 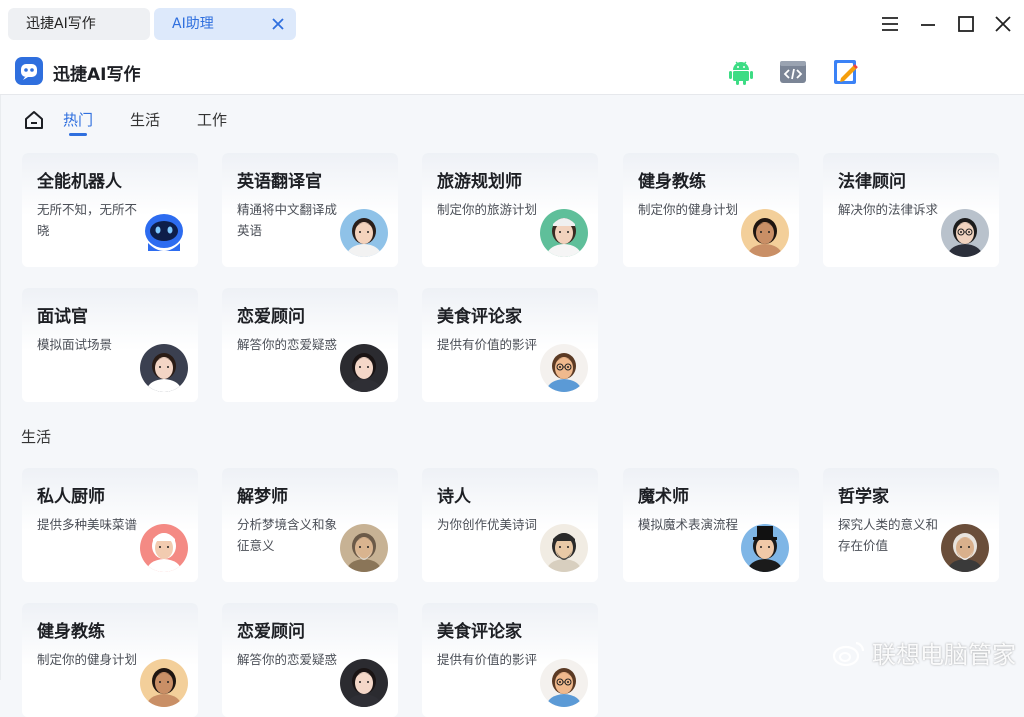 What do you see at coordinates (287, 220) in the screenshot?
I see `card-description: 精通将中文翻译成英语` at bounding box center [287, 220].